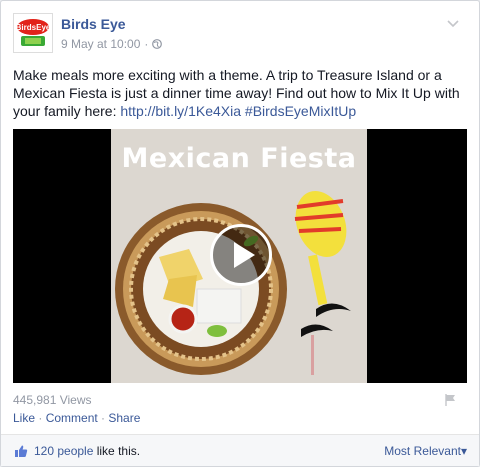 This screenshot has width=480, height=467. I want to click on likes-suffix: like this., so click(117, 451).